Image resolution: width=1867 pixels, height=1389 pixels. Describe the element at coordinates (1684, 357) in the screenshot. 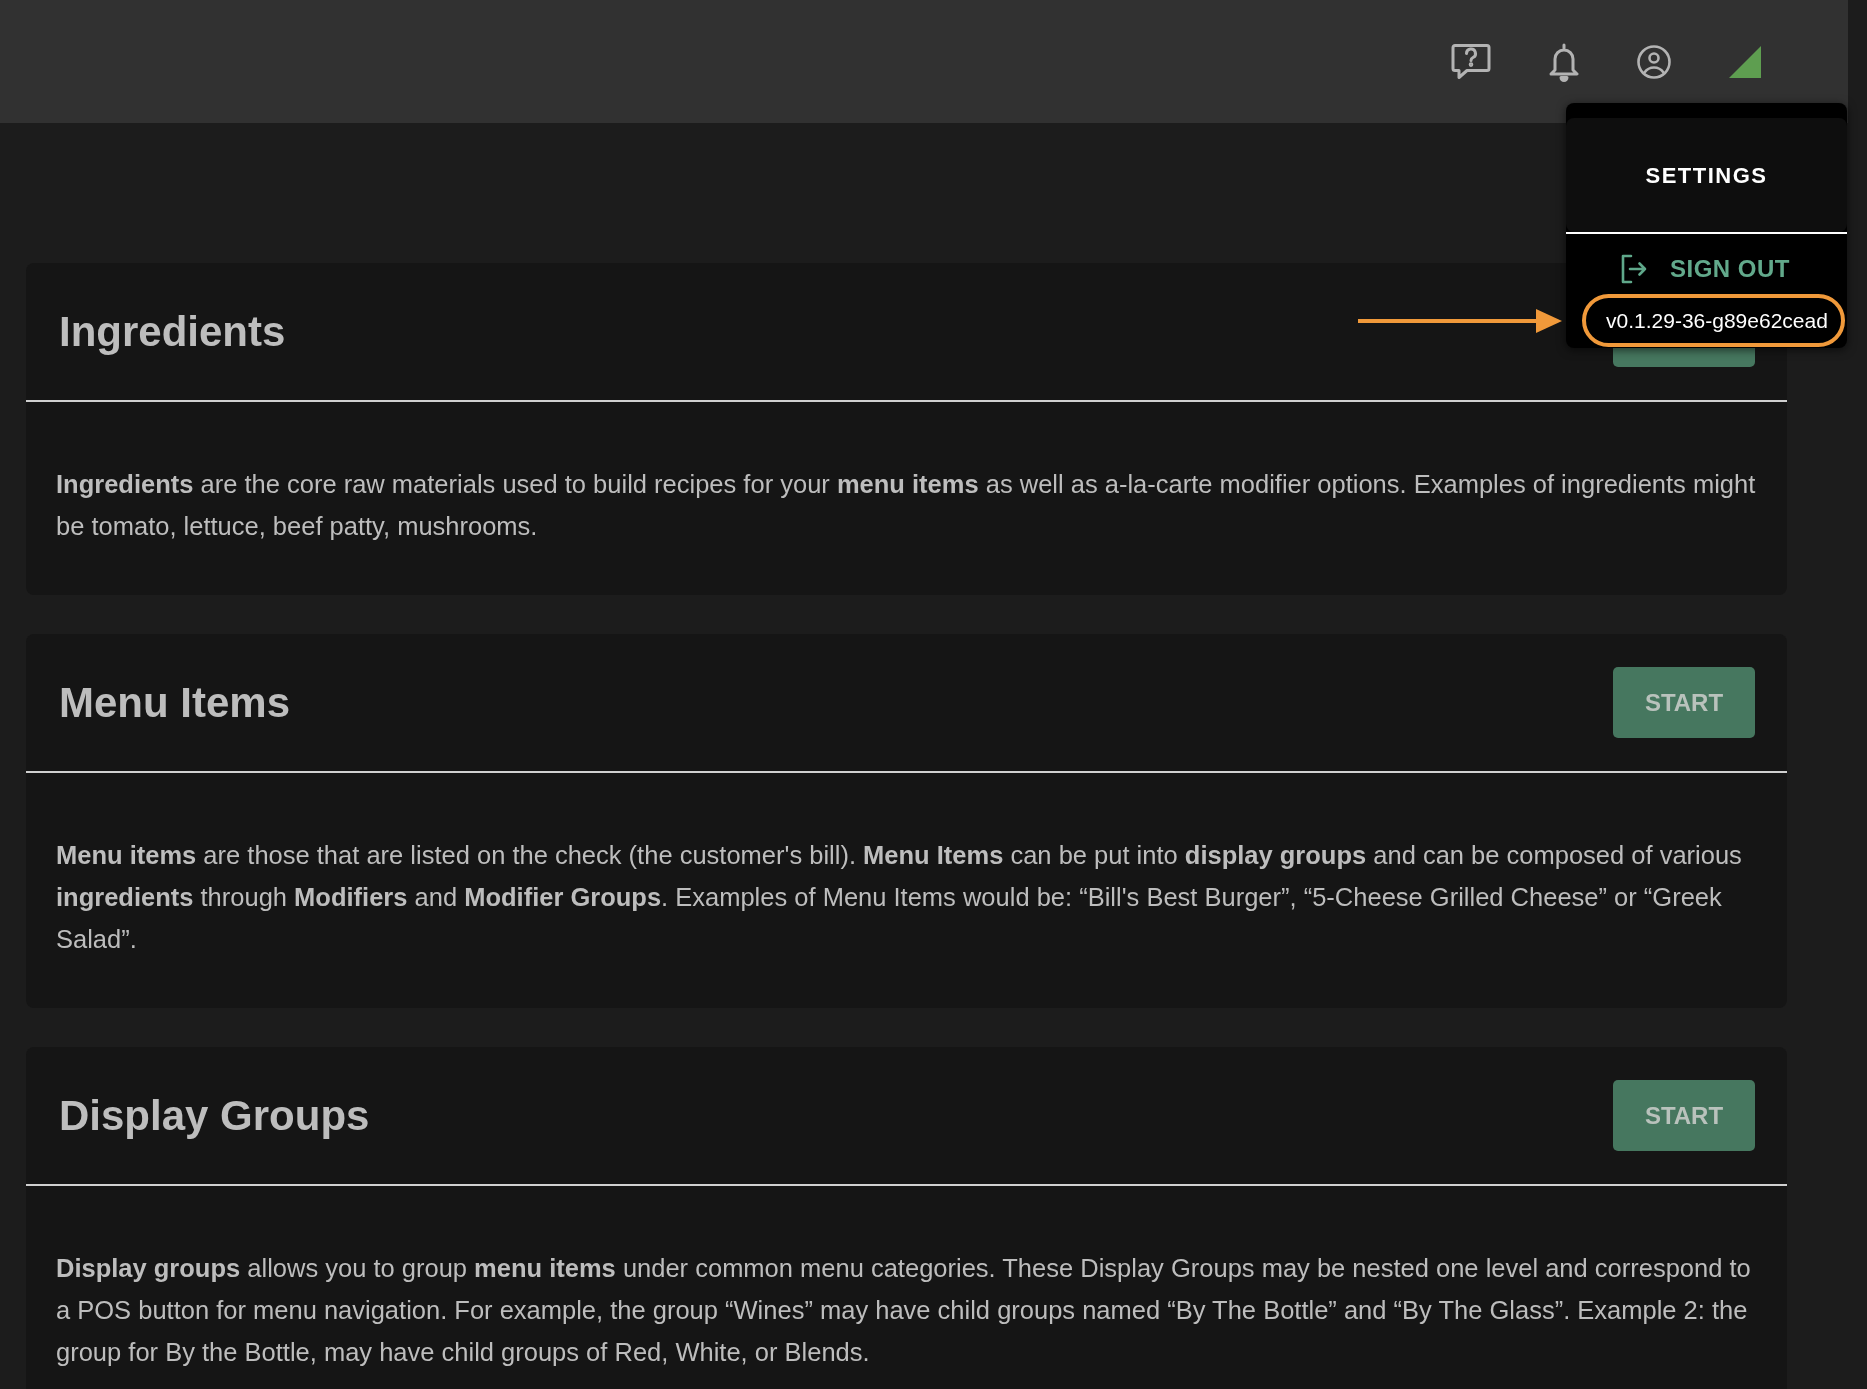

I see `start-button` at that location.